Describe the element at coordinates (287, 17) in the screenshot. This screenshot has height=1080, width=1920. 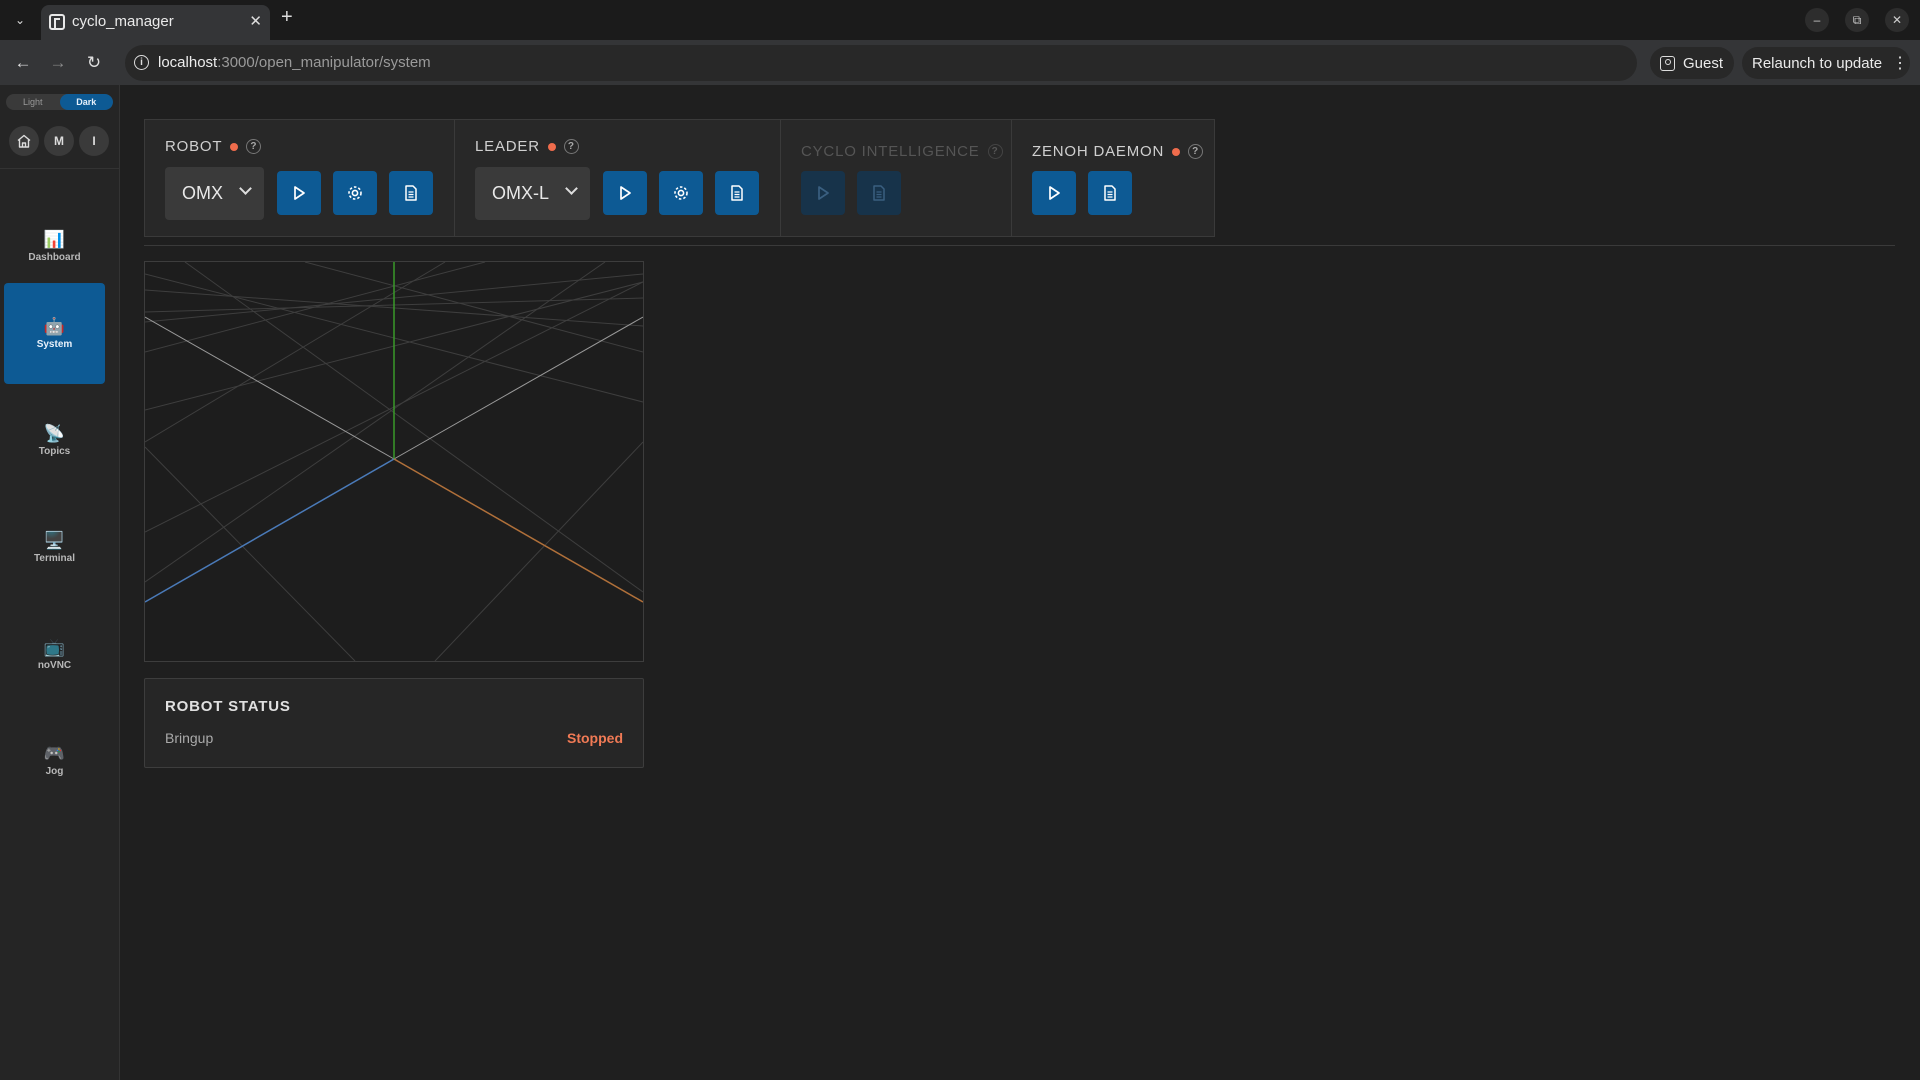
I see `new-tab-plus-icon: +` at that location.